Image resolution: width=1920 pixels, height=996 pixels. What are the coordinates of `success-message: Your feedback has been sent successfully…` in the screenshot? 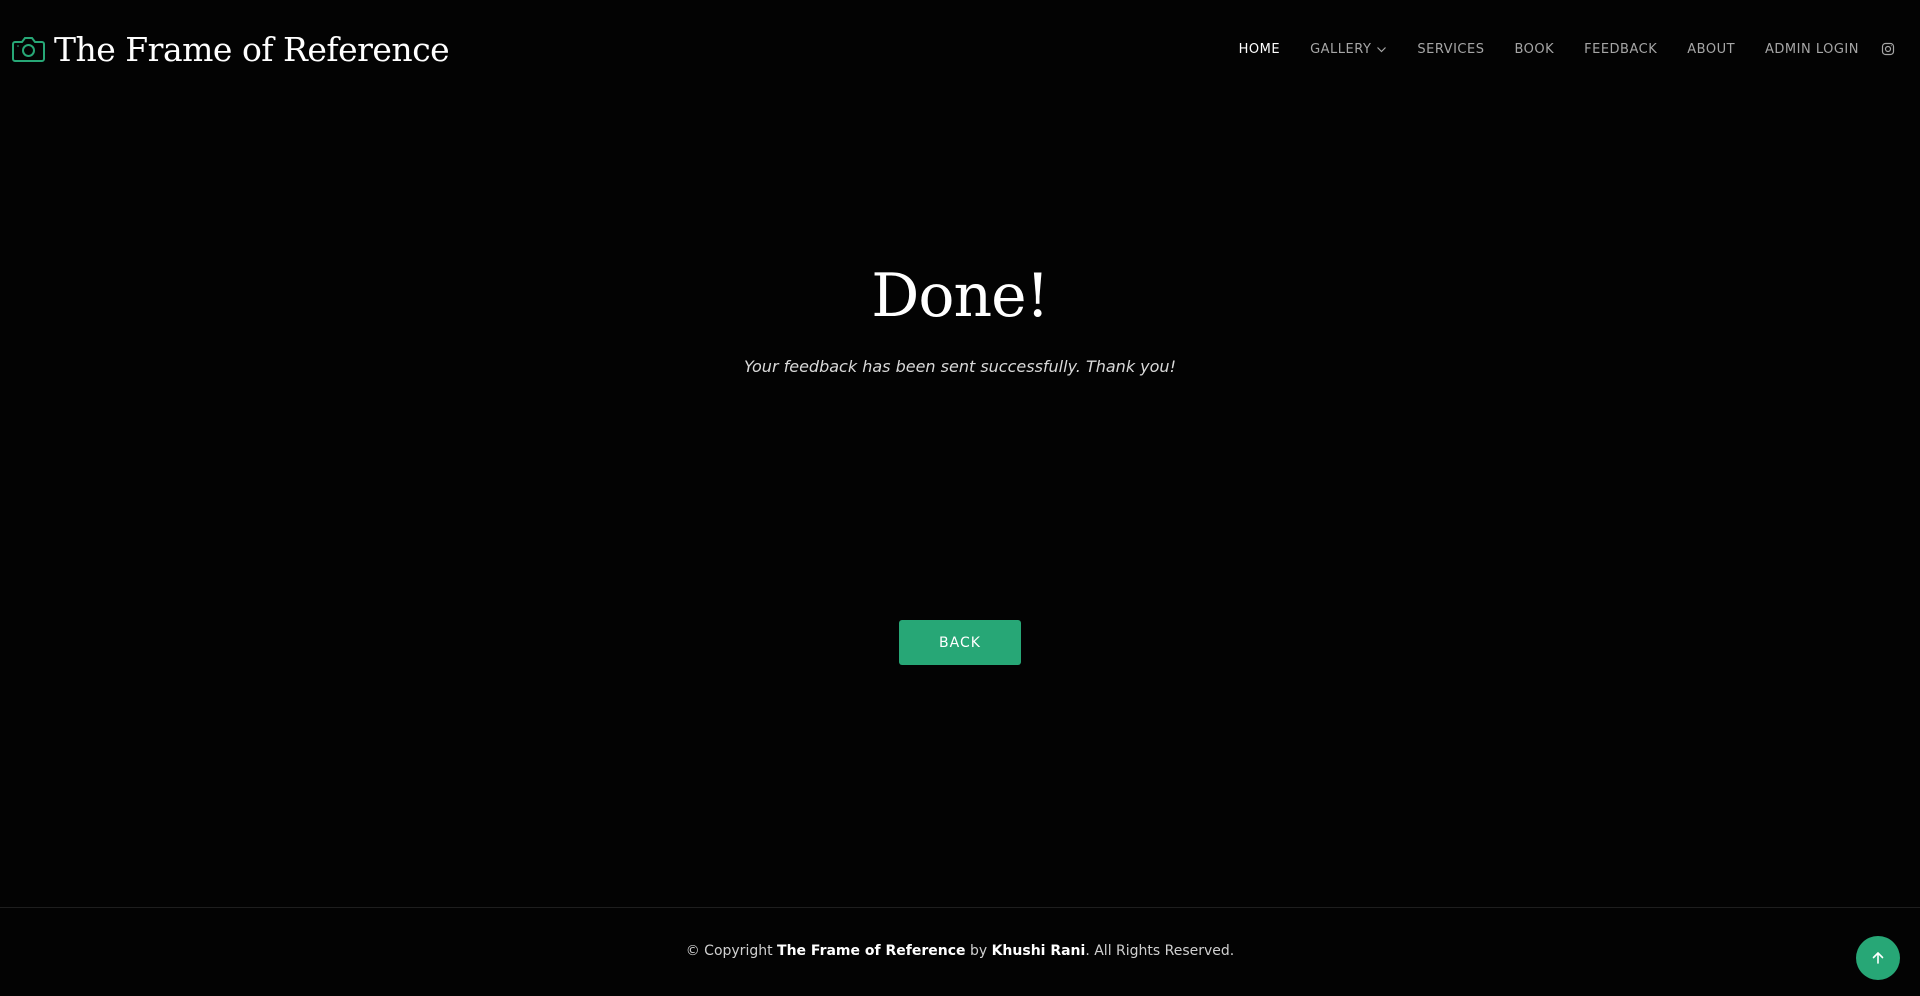 It's located at (960, 366).